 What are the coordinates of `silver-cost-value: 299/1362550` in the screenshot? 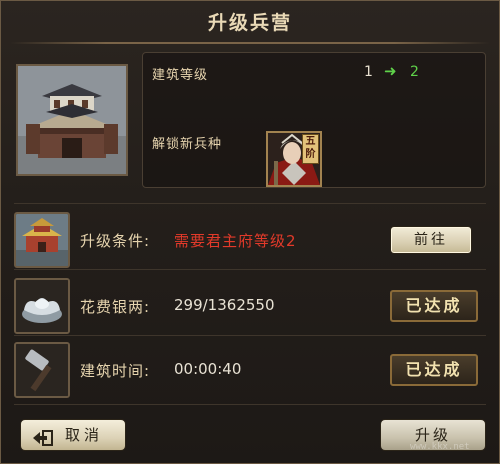 It's located at (224, 305).